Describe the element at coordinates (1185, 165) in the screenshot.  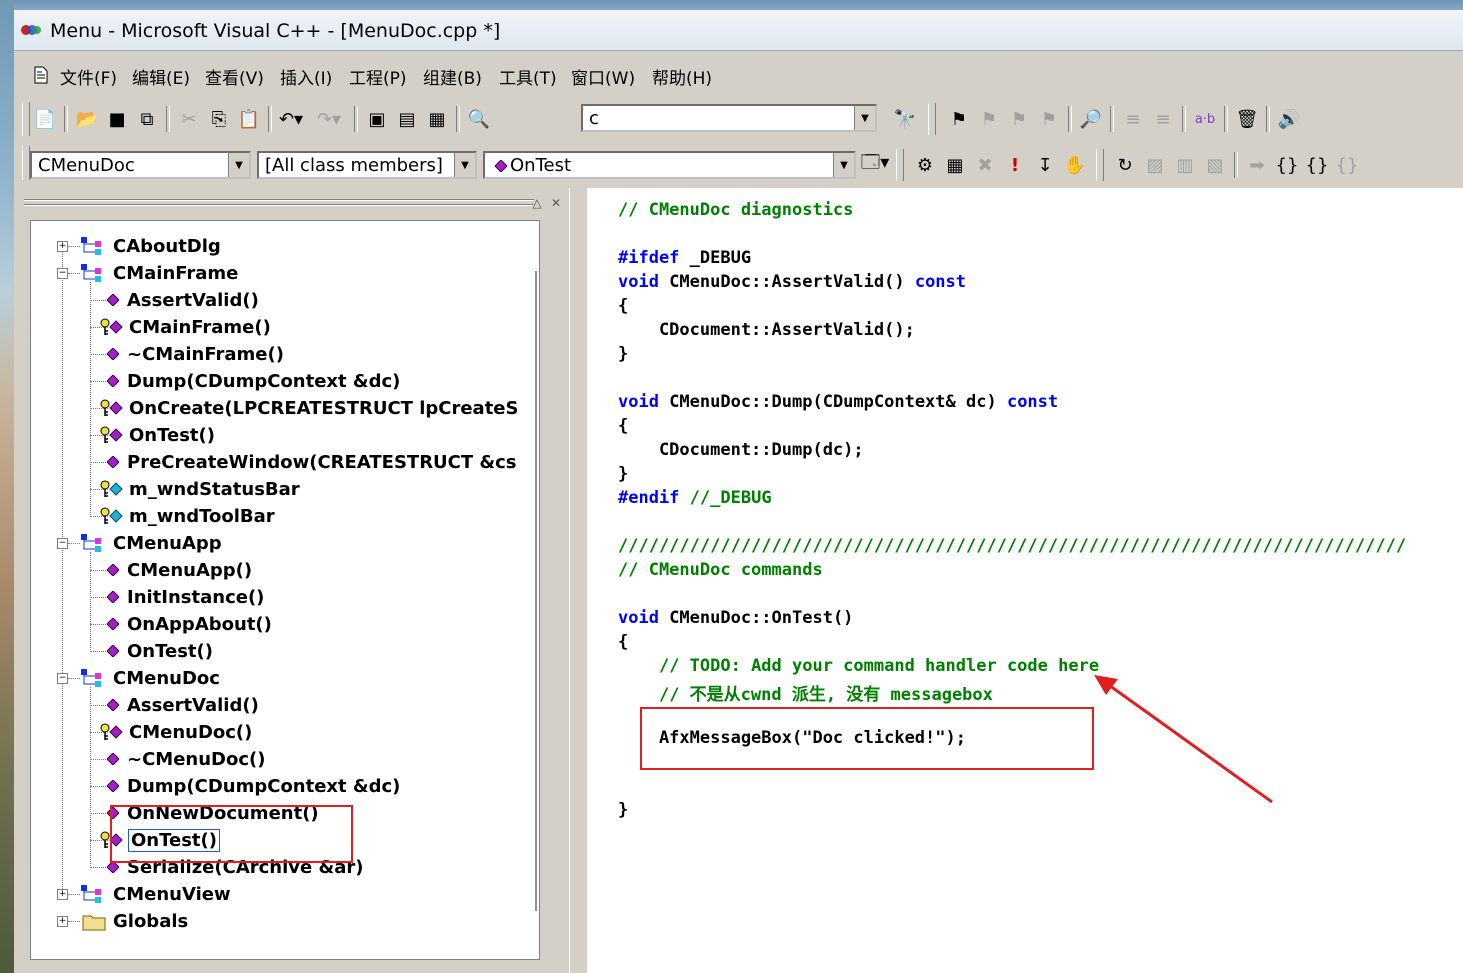
I see `break-icon: ▥` at that location.